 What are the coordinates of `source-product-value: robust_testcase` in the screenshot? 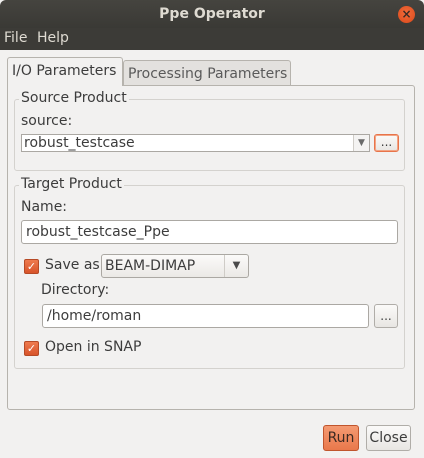 It's located at (79, 143).